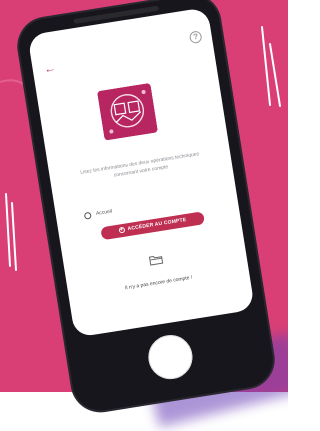 The height and width of the screenshot is (431, 320). I want to click on app-logo-graphic, so click(127, 111).